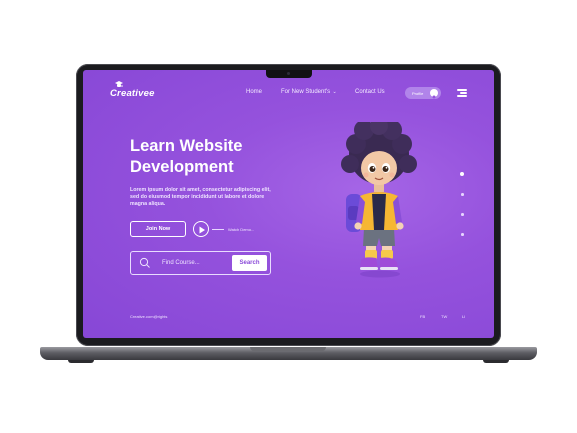 This screenshot has width=577, height=433. I want to click on laptop-foot-right, so click(496, 361).